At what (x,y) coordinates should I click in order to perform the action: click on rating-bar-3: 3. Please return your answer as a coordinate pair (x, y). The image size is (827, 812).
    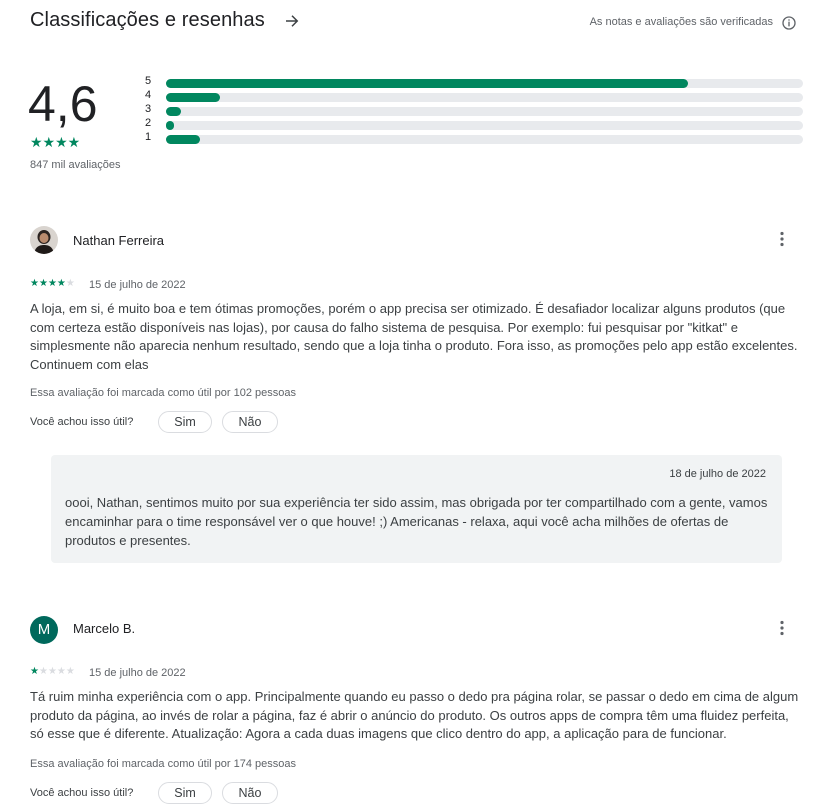
    Looking at the image, I should click on (475, 110).